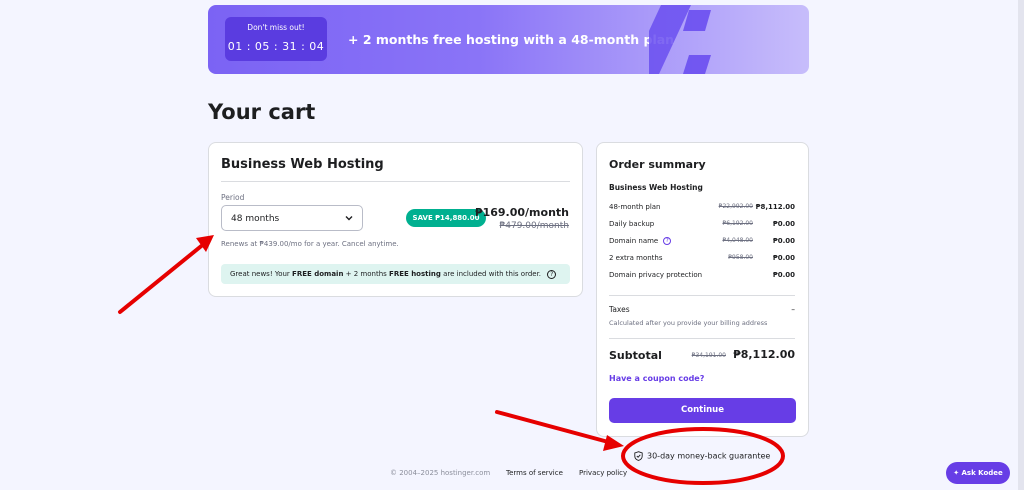 This screenshot has height=490, width=1024. Describe the element at coordinates (262, 112) in the screenshot. I see `page-title: Your cart` at that location.